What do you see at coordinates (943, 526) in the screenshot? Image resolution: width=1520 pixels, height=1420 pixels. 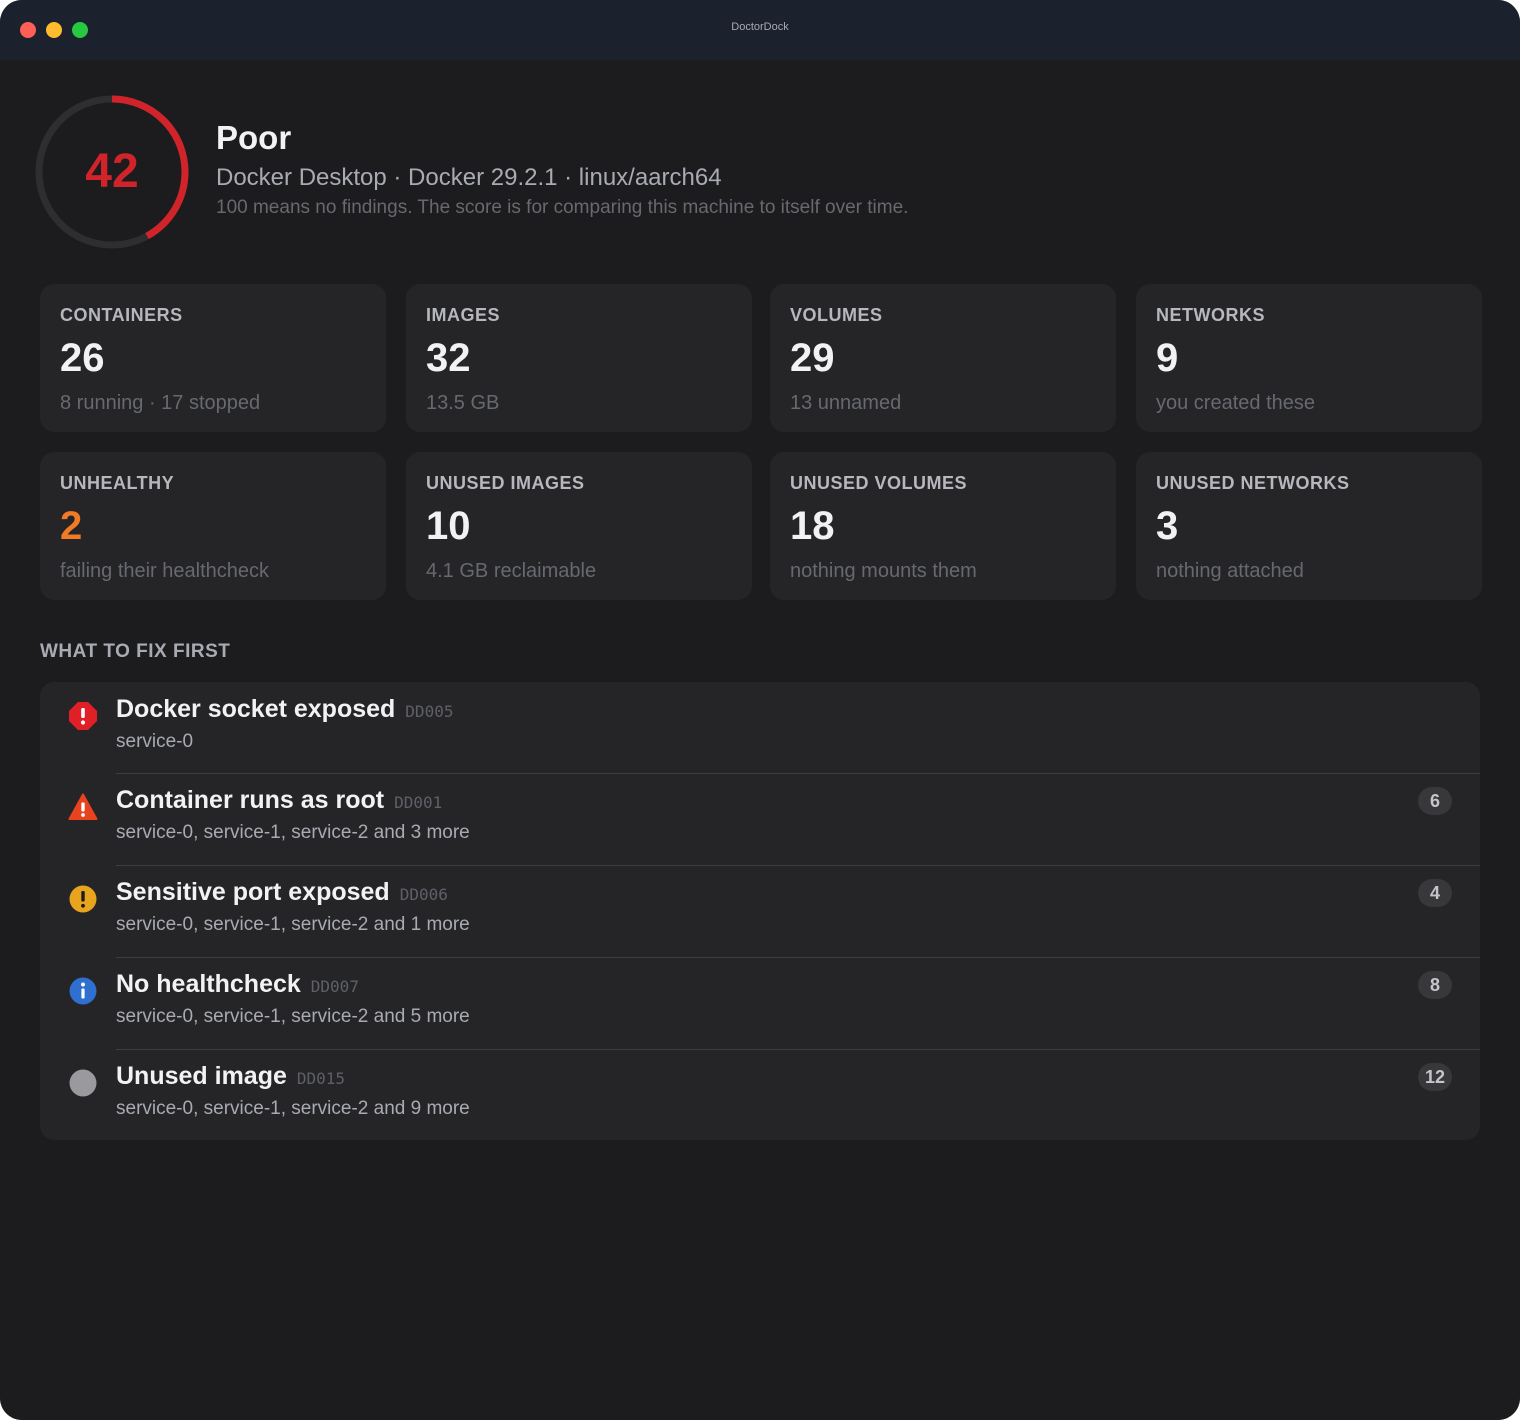 I see `stat-card-unused-volumes: UNUSED VOLUMES 18 nothing mounts them` at bounding box center [943, 526].